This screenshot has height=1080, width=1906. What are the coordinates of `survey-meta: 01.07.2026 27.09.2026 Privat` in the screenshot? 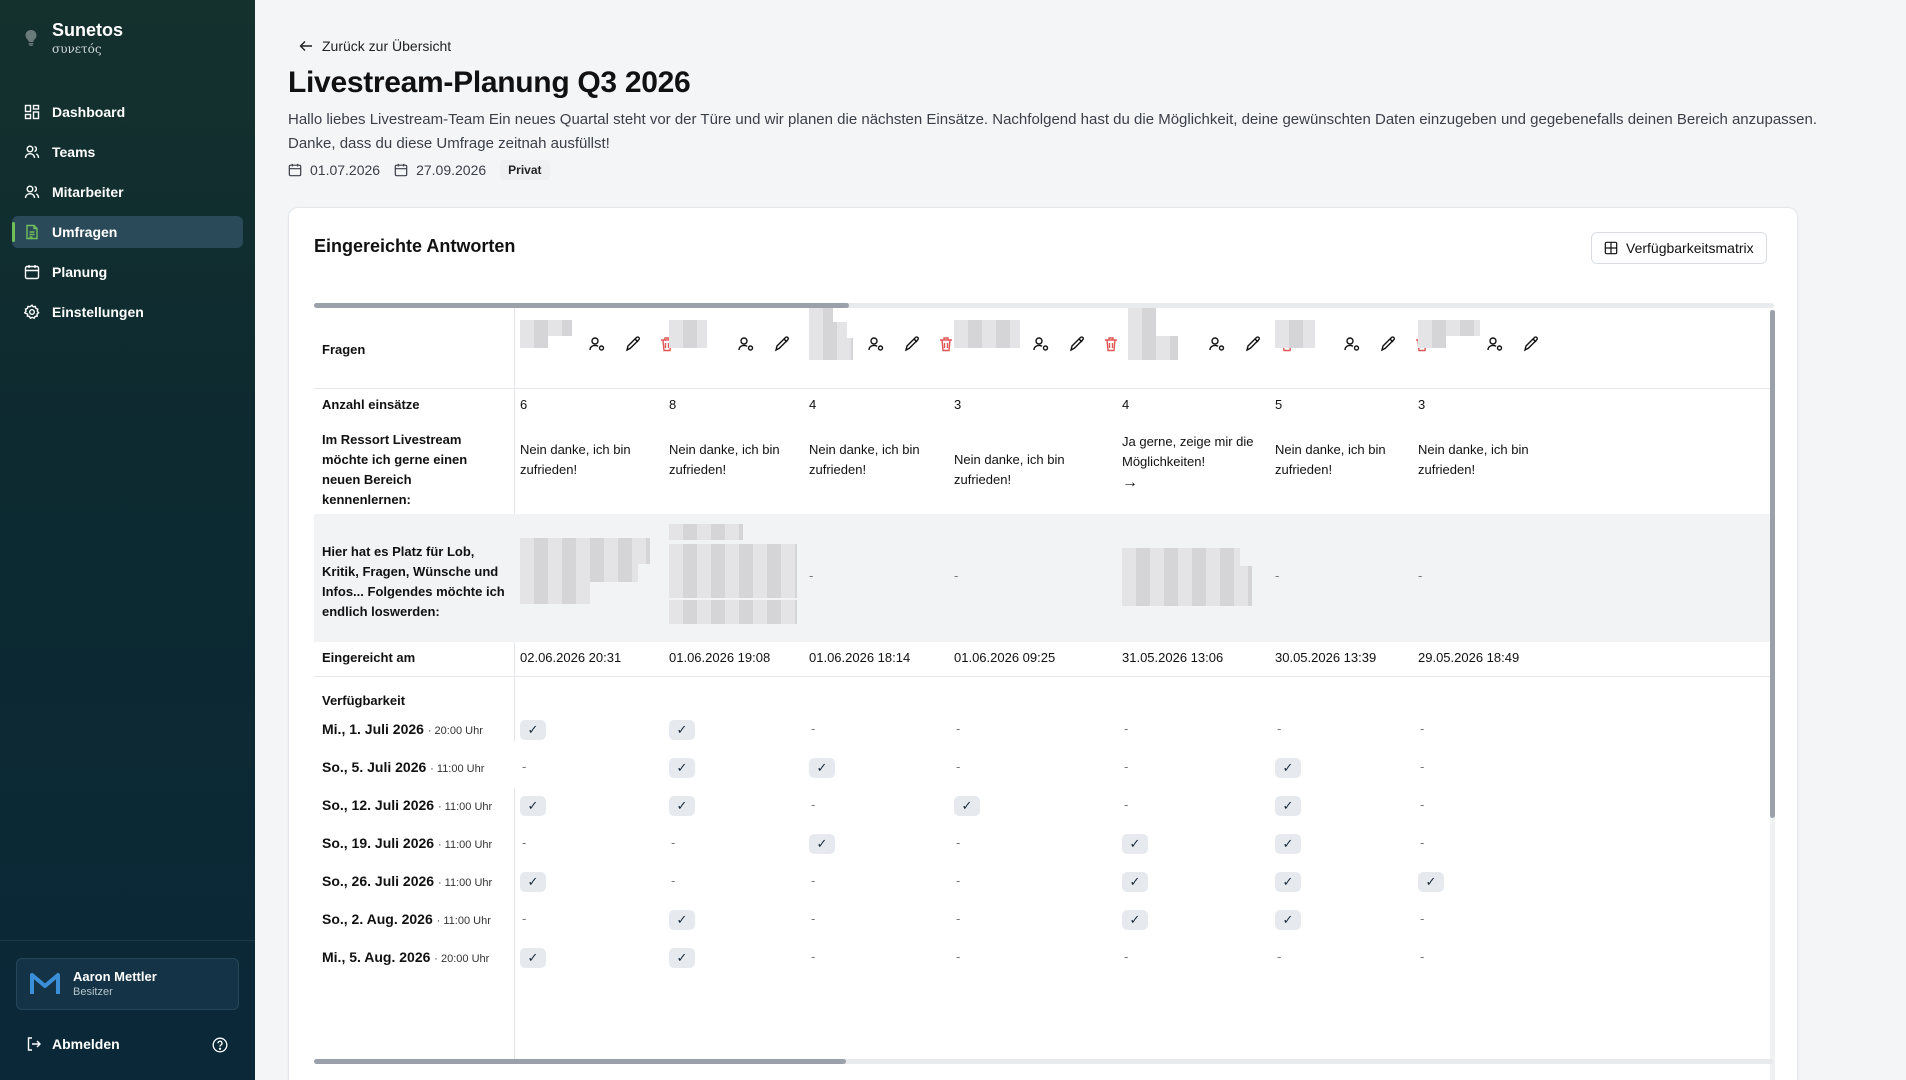 It's located at (419, 170).